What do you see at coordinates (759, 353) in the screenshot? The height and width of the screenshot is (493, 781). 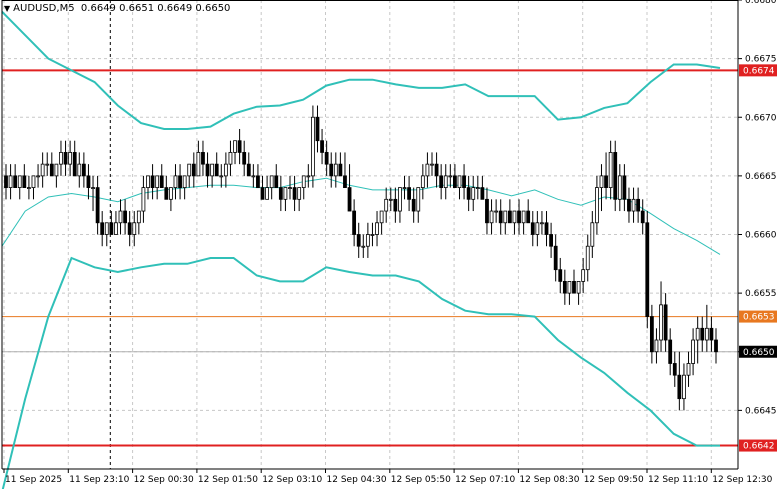 I see `current-price-label: 0.6650` at bounding box center [759, 353].